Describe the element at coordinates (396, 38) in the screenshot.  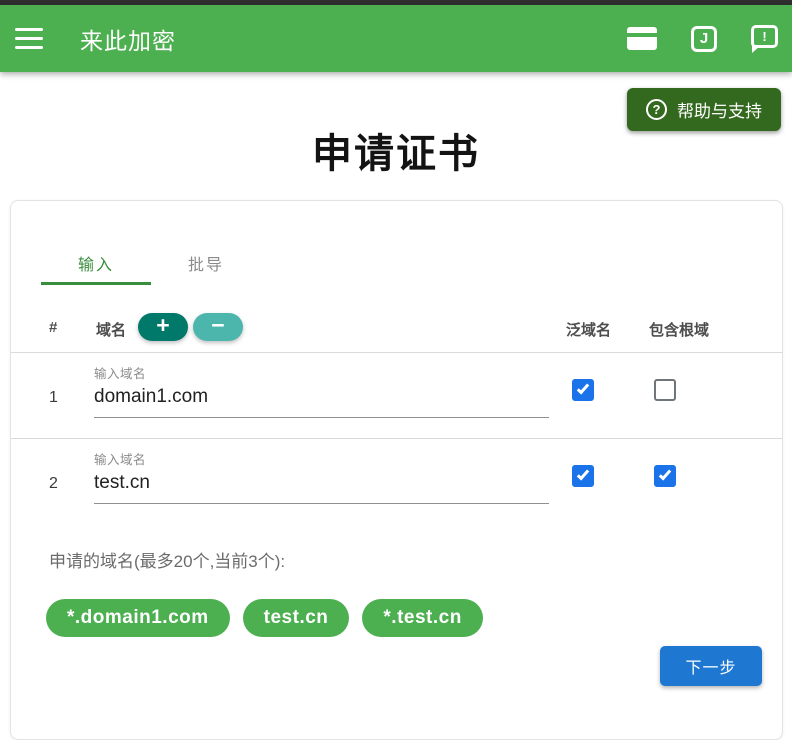
I see `app-bar: 来此加密 J !` at that location.